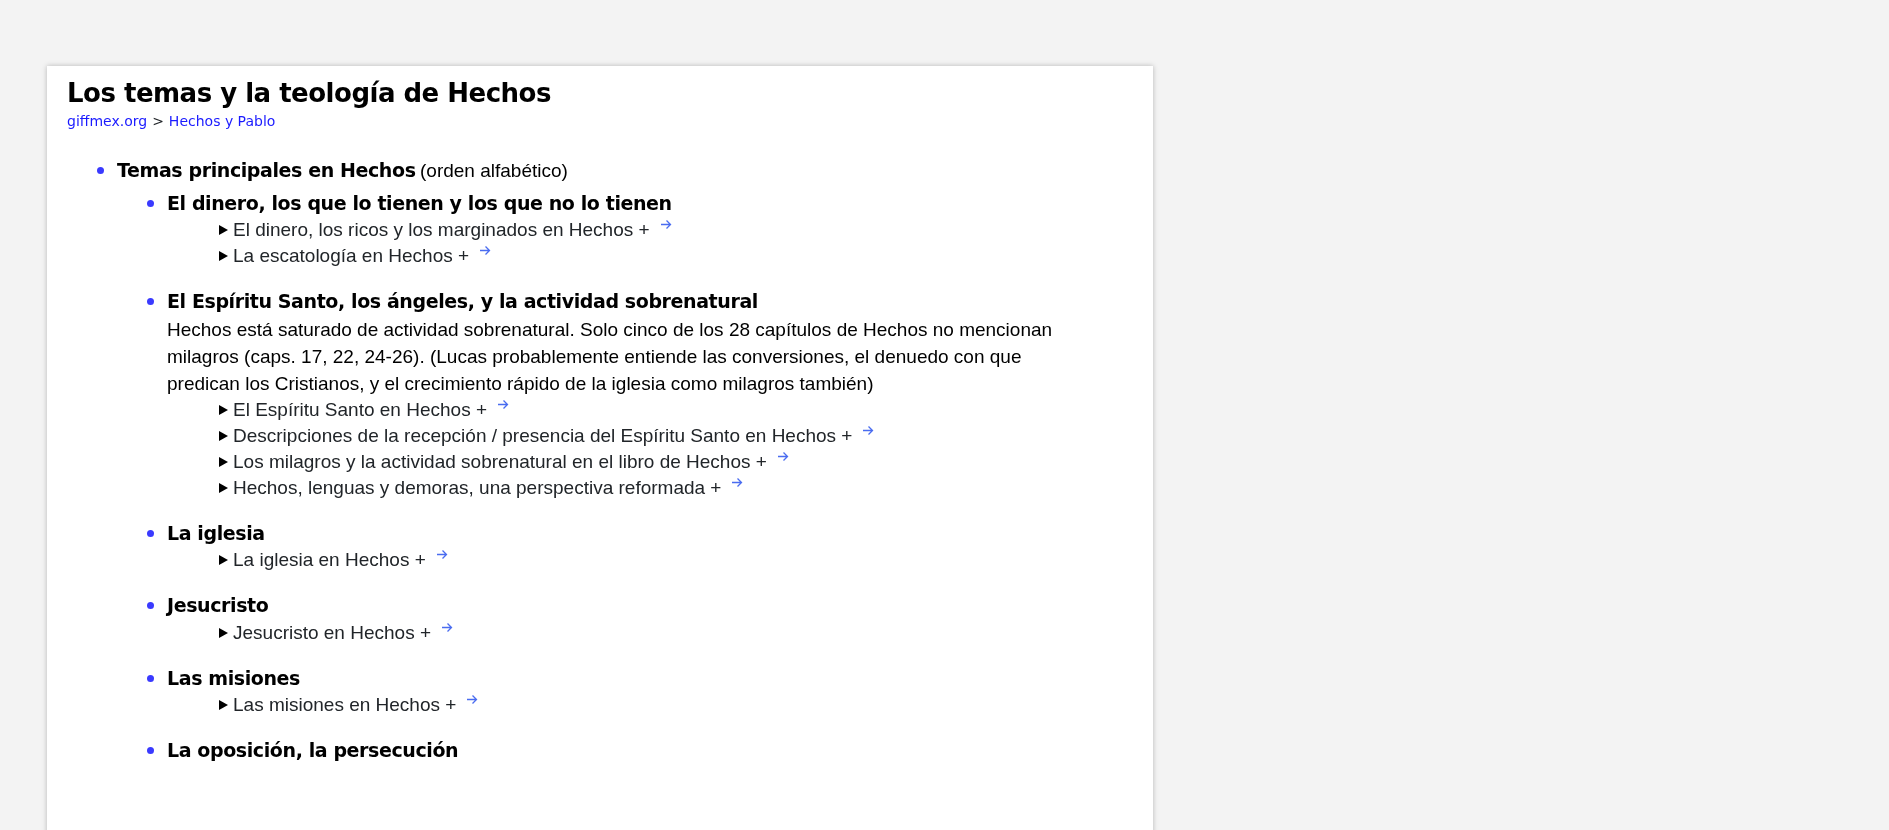  Describe the element at coordinates (500, 461) in the screenshot. I see `entry-label: Los milagros y la actividad sobrenatural en el libro de Hechos +` at that location.